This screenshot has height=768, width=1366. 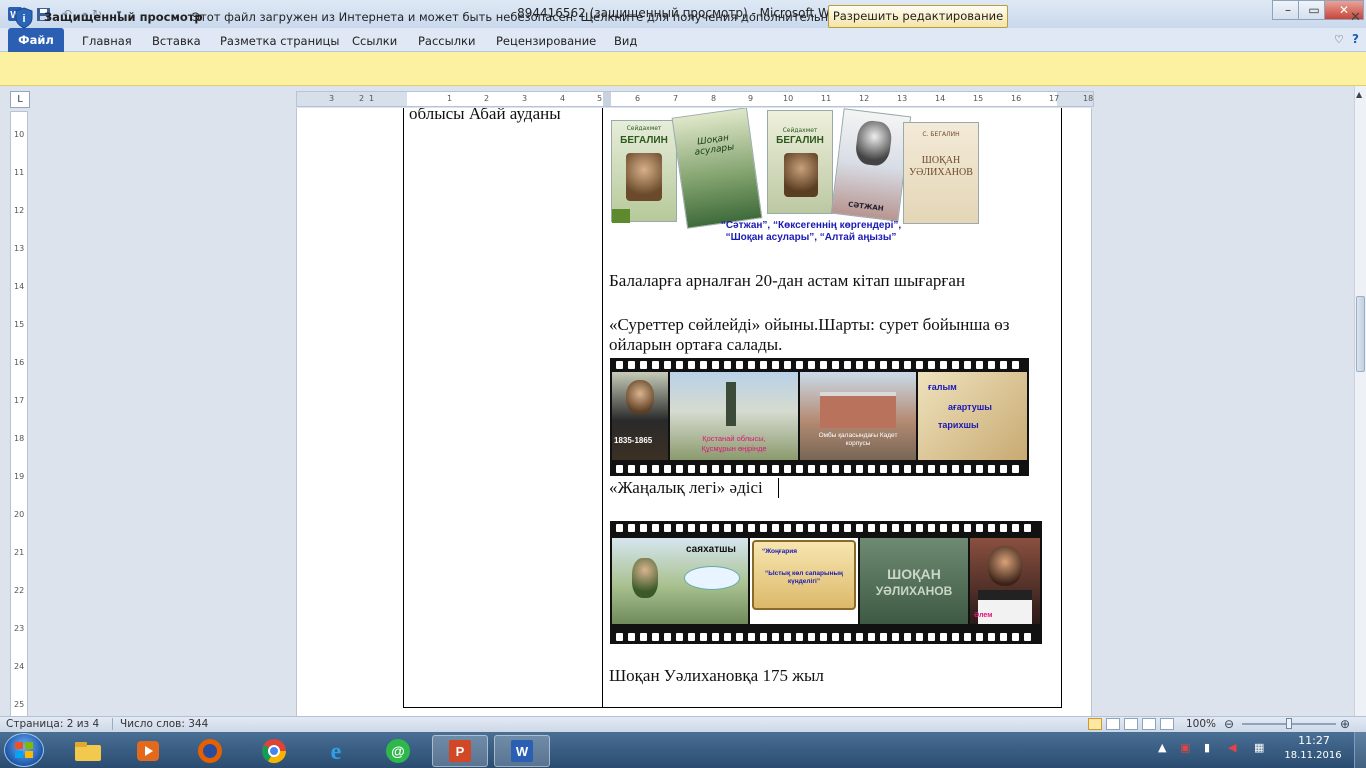 What do you see at coordinates (1345, 724) in the screenshot?
I see `zoom-in-icon: ⊕` at bounding box center [1345, 724].